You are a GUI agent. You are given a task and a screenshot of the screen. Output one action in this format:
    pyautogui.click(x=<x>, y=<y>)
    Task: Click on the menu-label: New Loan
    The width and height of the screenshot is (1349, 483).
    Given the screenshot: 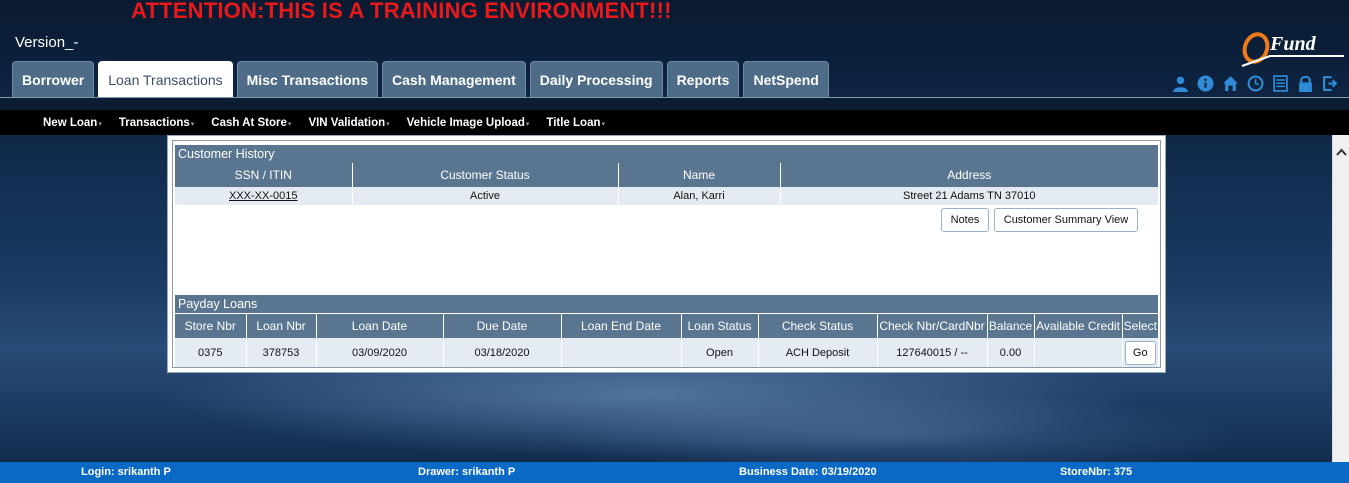 What is the action you would take?
    pyautogui.click(x=70, y=122)
    